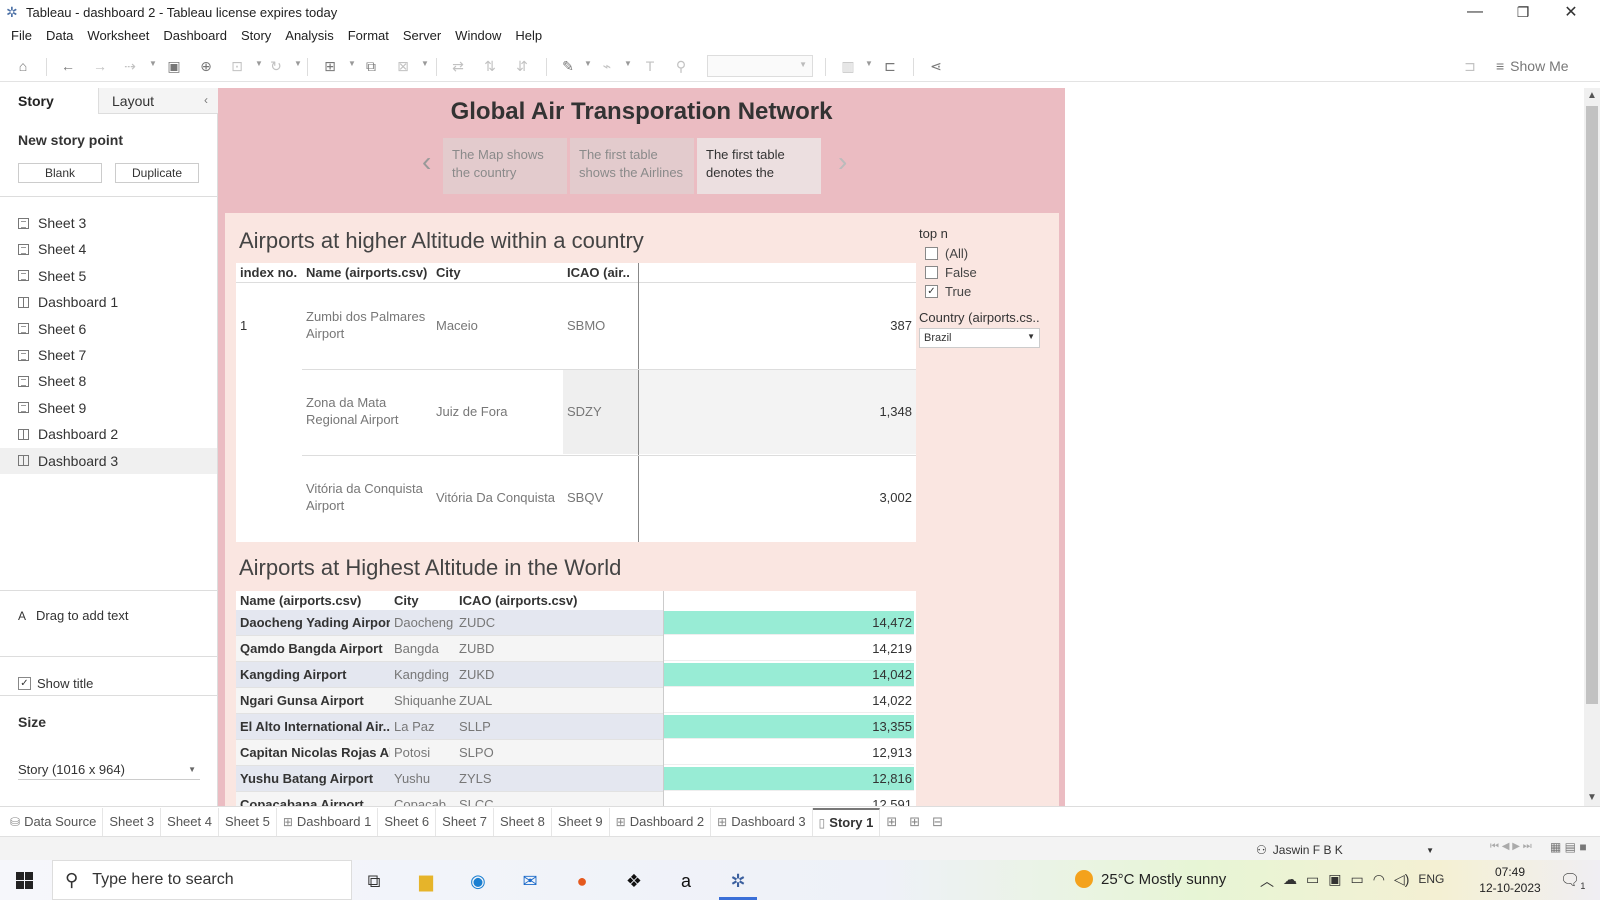 The width and height of the screenshot is (1600, 900). What do you see at coordinates (936, 66) in the screenshot?
I see `share-icon: ⋖` at bounding box center [936, 66].